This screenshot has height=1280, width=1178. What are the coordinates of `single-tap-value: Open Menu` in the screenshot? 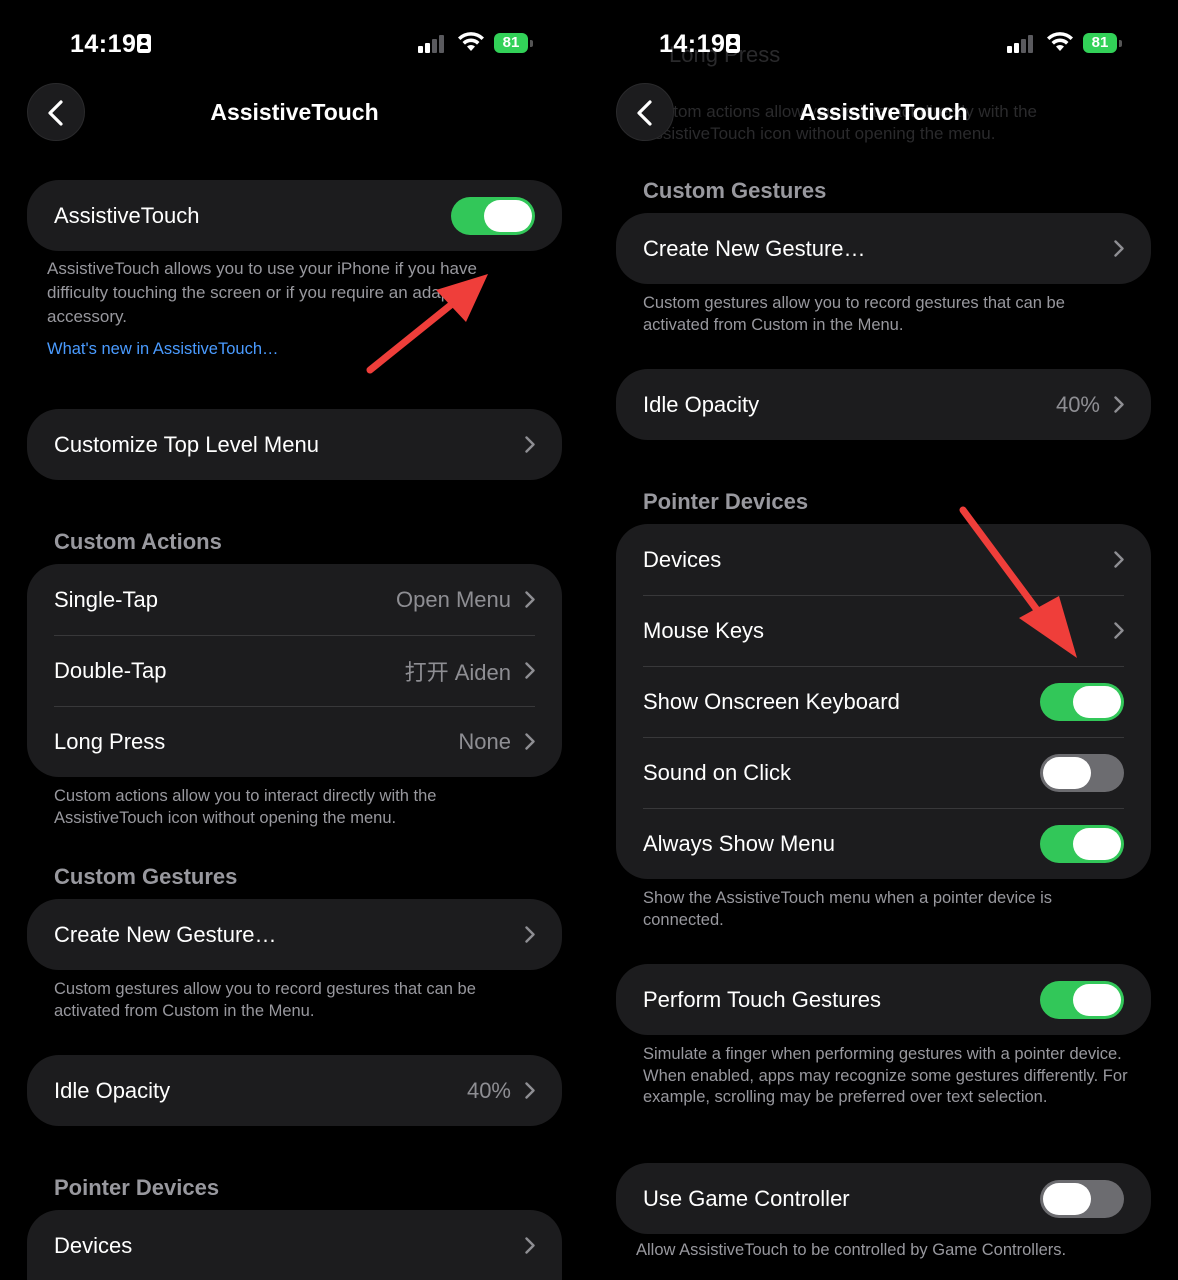 It's located at (453, 599).